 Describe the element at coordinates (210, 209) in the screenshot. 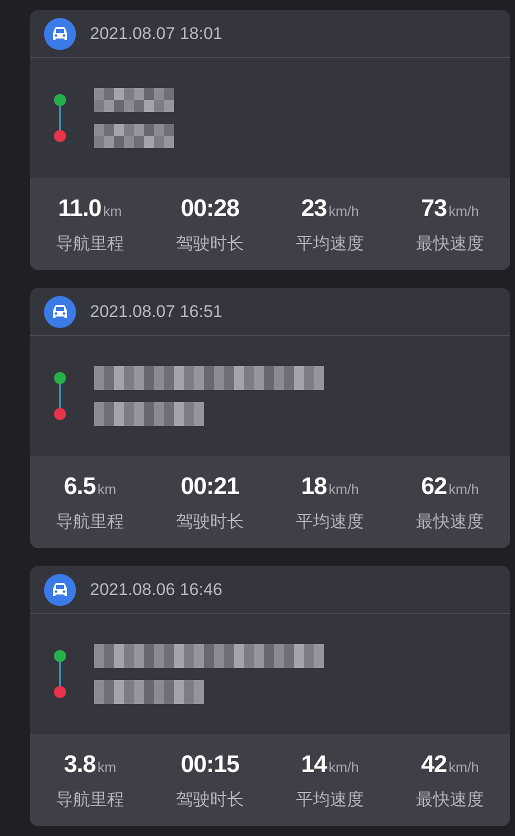

I see `stat-value: 00:28` at that location.